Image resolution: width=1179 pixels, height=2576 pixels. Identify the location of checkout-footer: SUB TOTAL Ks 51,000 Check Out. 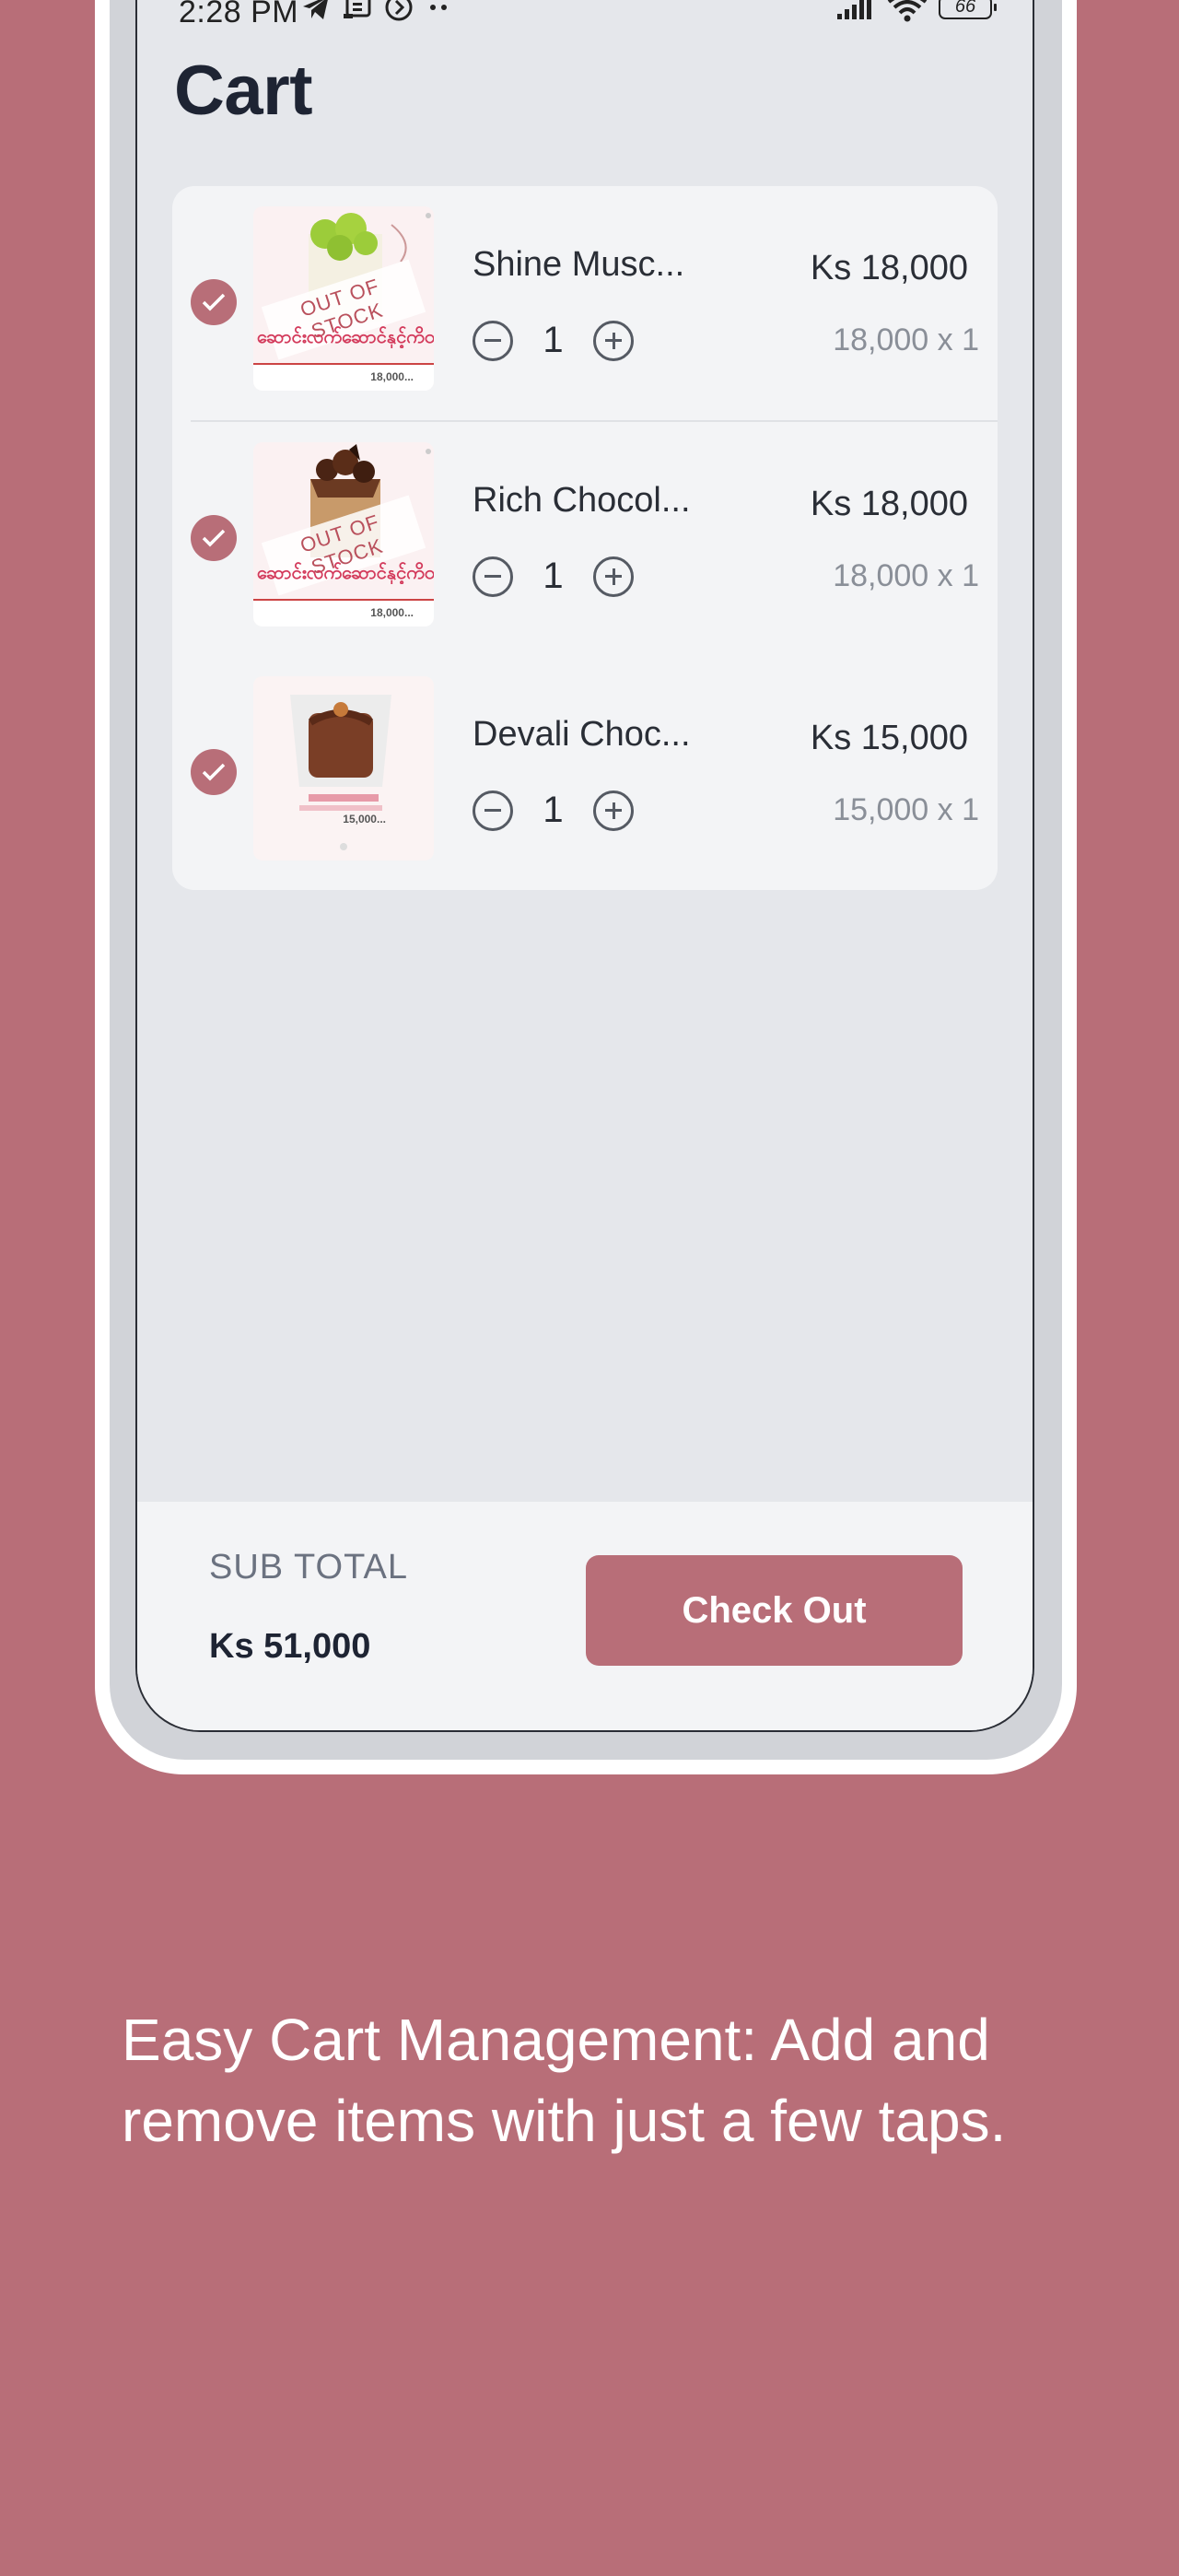
(585, 1616).